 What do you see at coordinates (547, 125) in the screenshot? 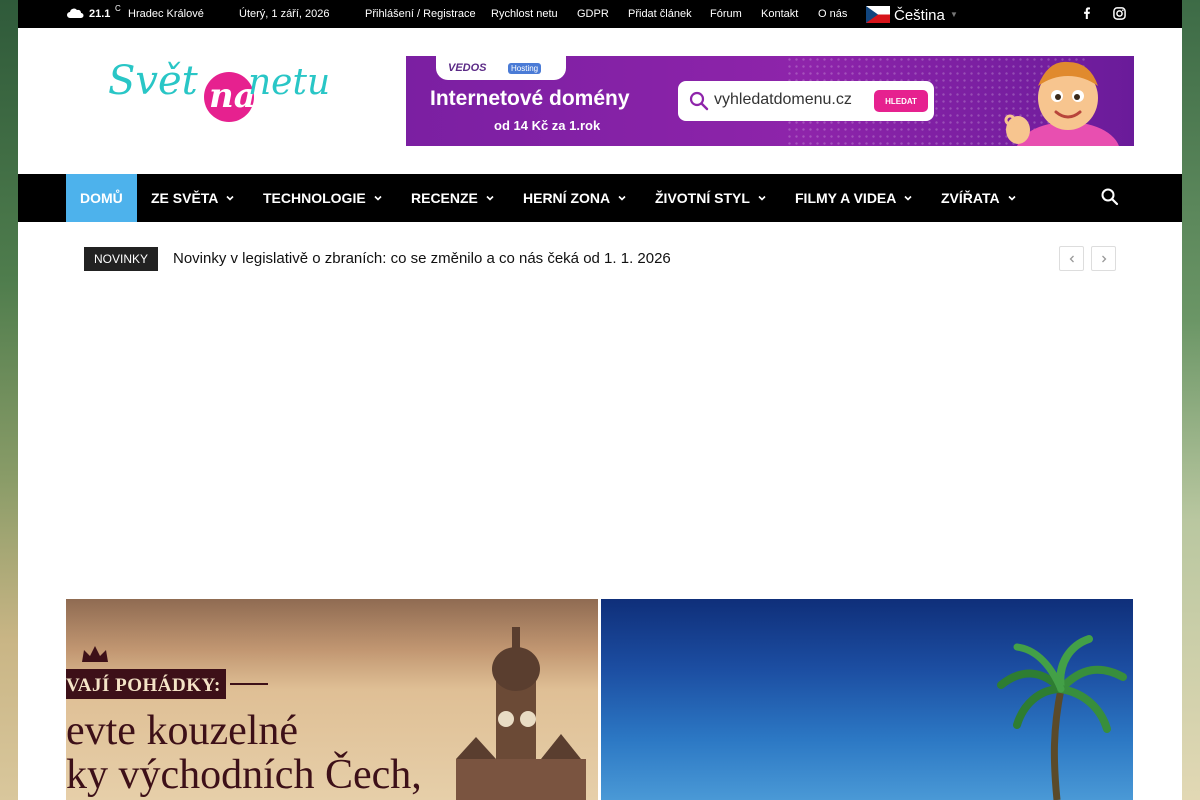
I see `banner-subtitle: od 14 Kč za 1.rok` at bounding box center [547, 125].